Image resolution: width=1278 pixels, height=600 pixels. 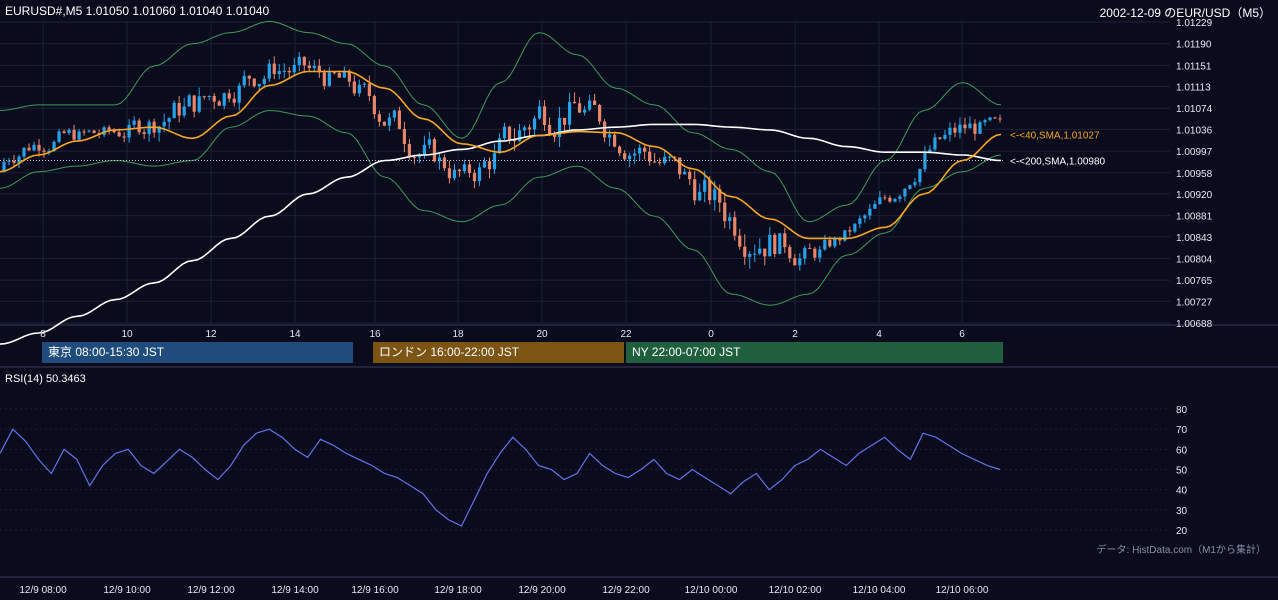 What do you see at coordinates (1182, 511) in the screenshot?
I see `rsi-tick-label: 30` at bounding box center [1182, 511].